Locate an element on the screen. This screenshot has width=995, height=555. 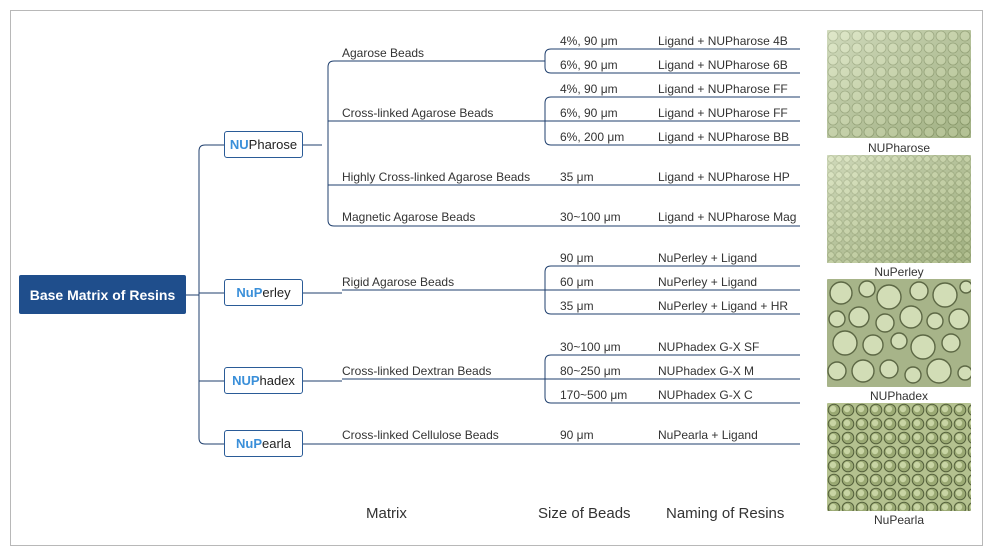
matrix-label: Highly Cross-linked Agarose Beads is located at coordinates (436, 177).